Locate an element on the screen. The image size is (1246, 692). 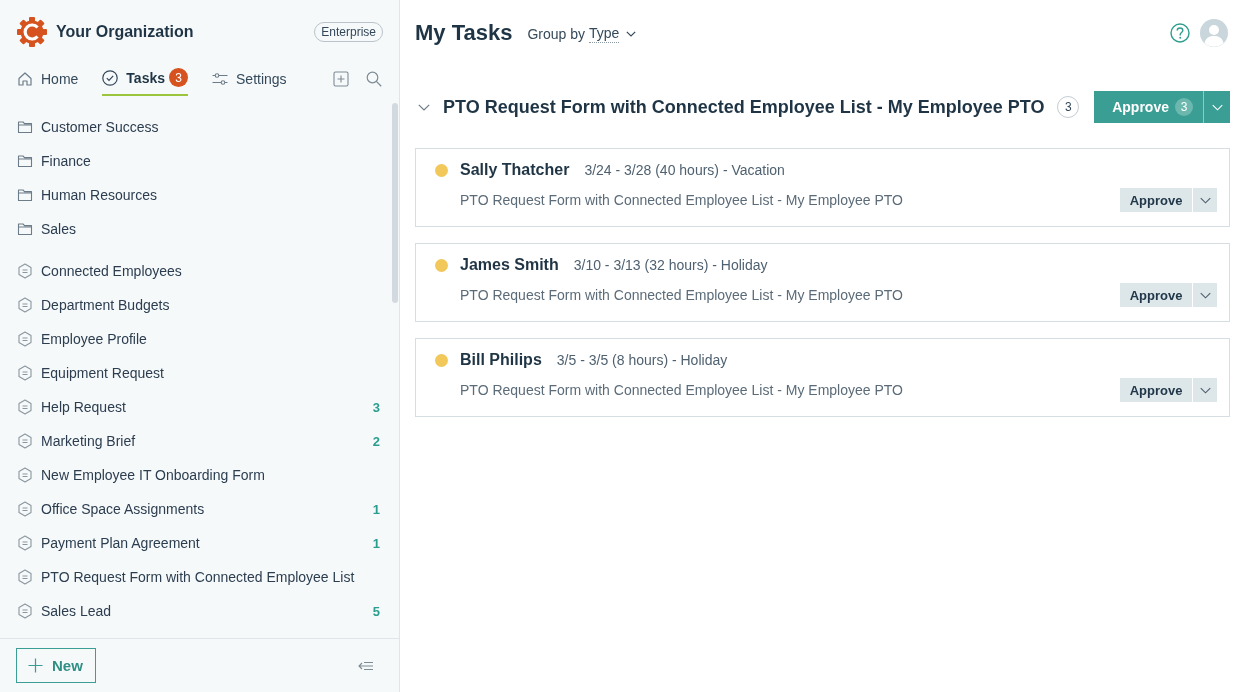
employee-name: James Smith is located at coordinates (509, 265).